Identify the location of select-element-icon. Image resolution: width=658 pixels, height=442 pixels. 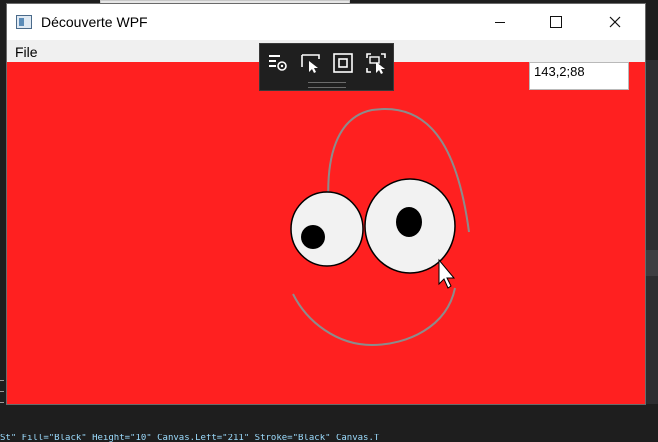
(310, 63).